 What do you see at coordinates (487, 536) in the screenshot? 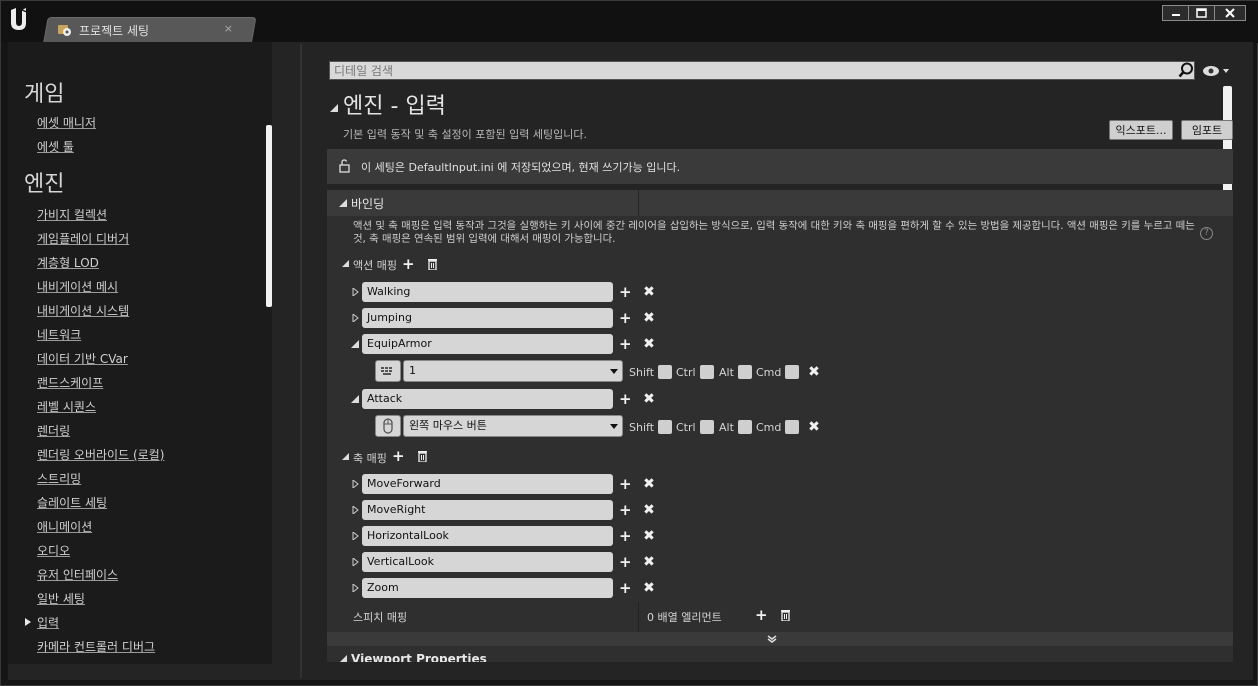
I see `axis-name-horizontallook: HorizontalLook` at bounding box center [487, 536].